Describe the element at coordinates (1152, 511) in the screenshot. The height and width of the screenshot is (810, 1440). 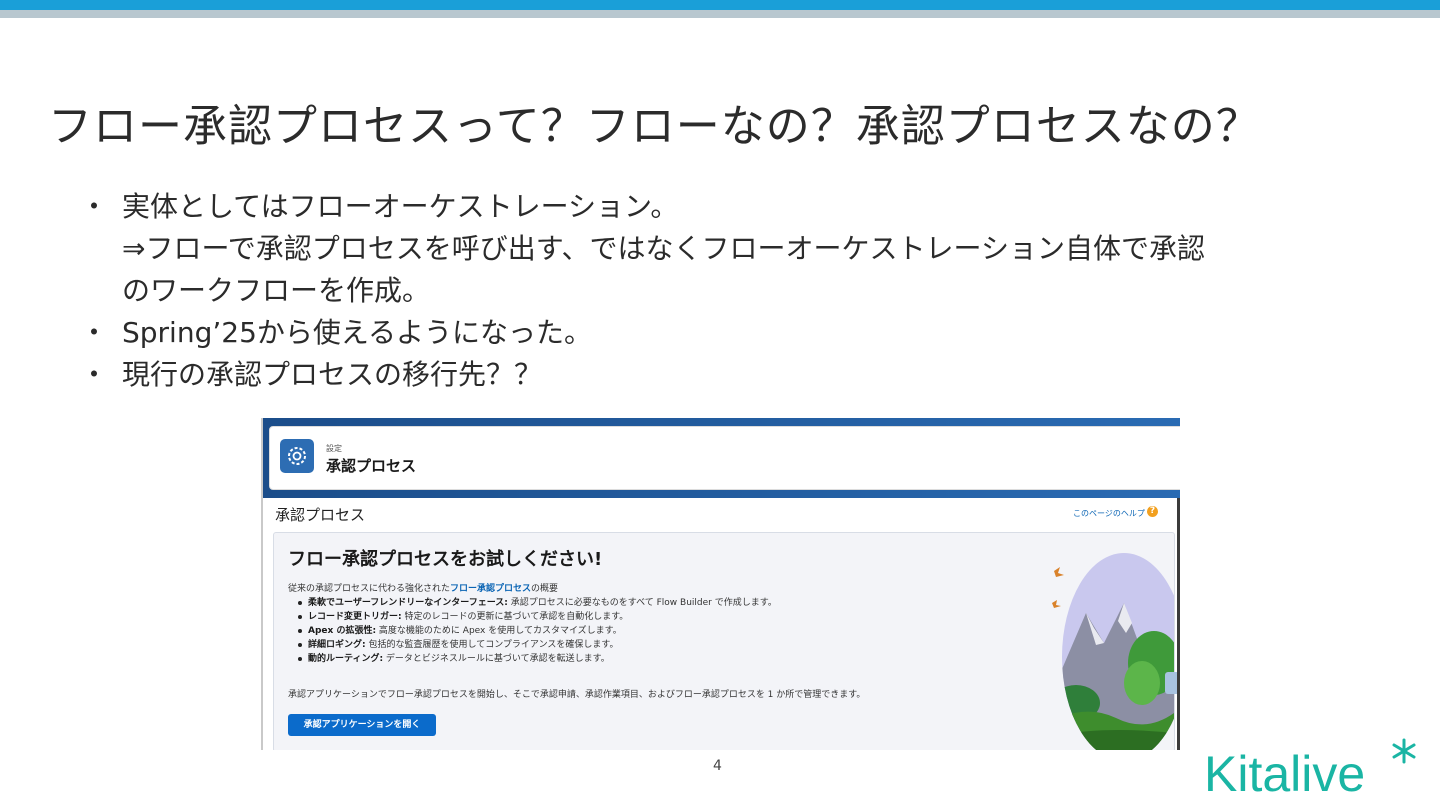
I see `help-icon: ?` at that location.